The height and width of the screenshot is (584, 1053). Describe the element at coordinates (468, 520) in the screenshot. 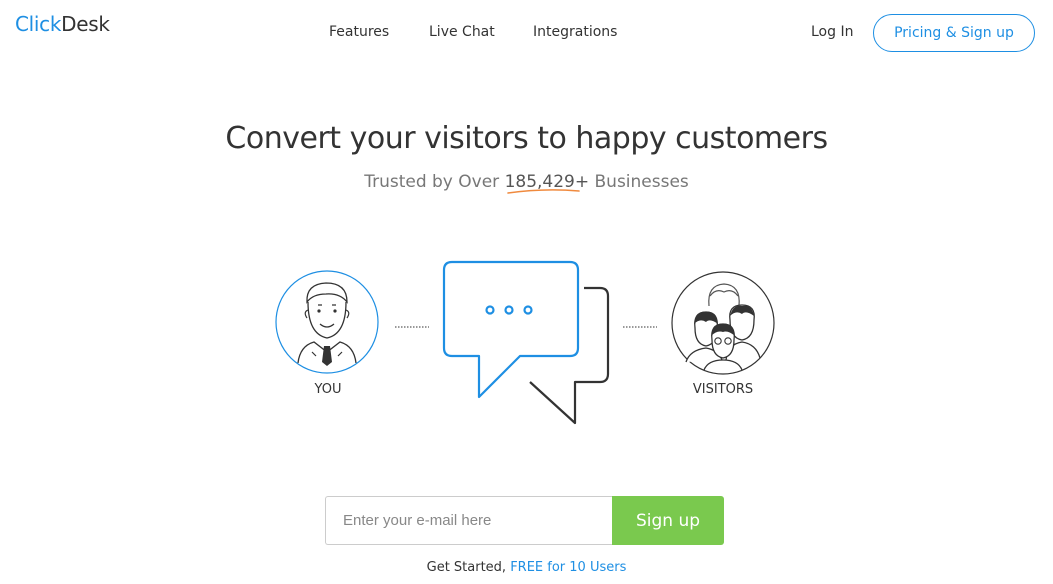

I see `email-input` at that location.